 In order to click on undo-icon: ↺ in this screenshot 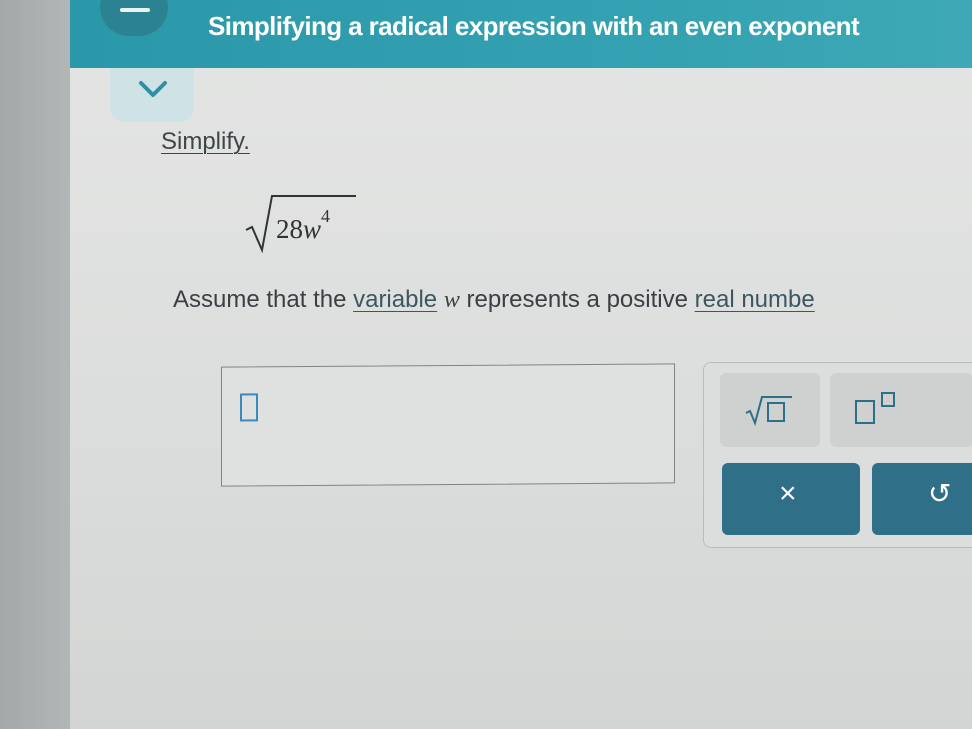, I will do `click(940, 493)`.